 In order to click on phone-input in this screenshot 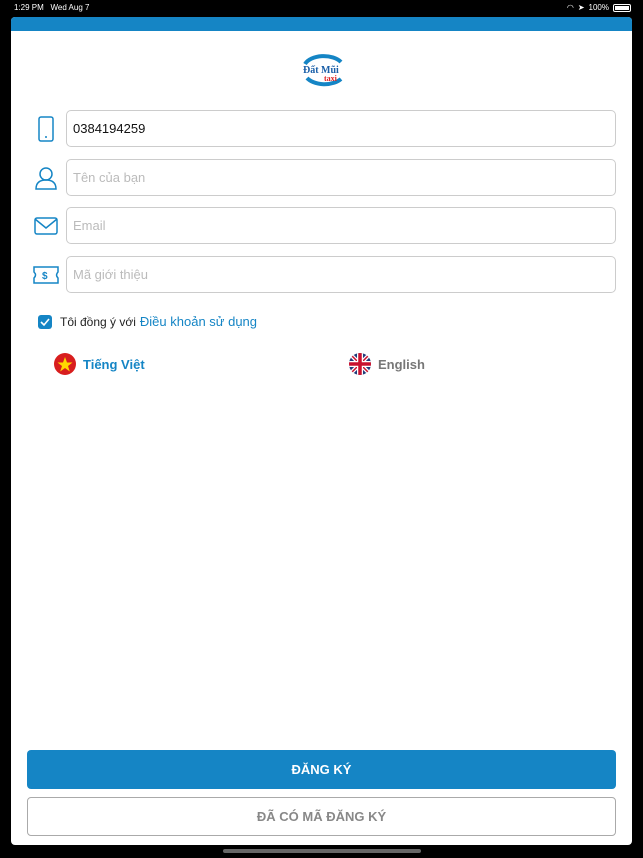, I will do `click(341, 128)`.